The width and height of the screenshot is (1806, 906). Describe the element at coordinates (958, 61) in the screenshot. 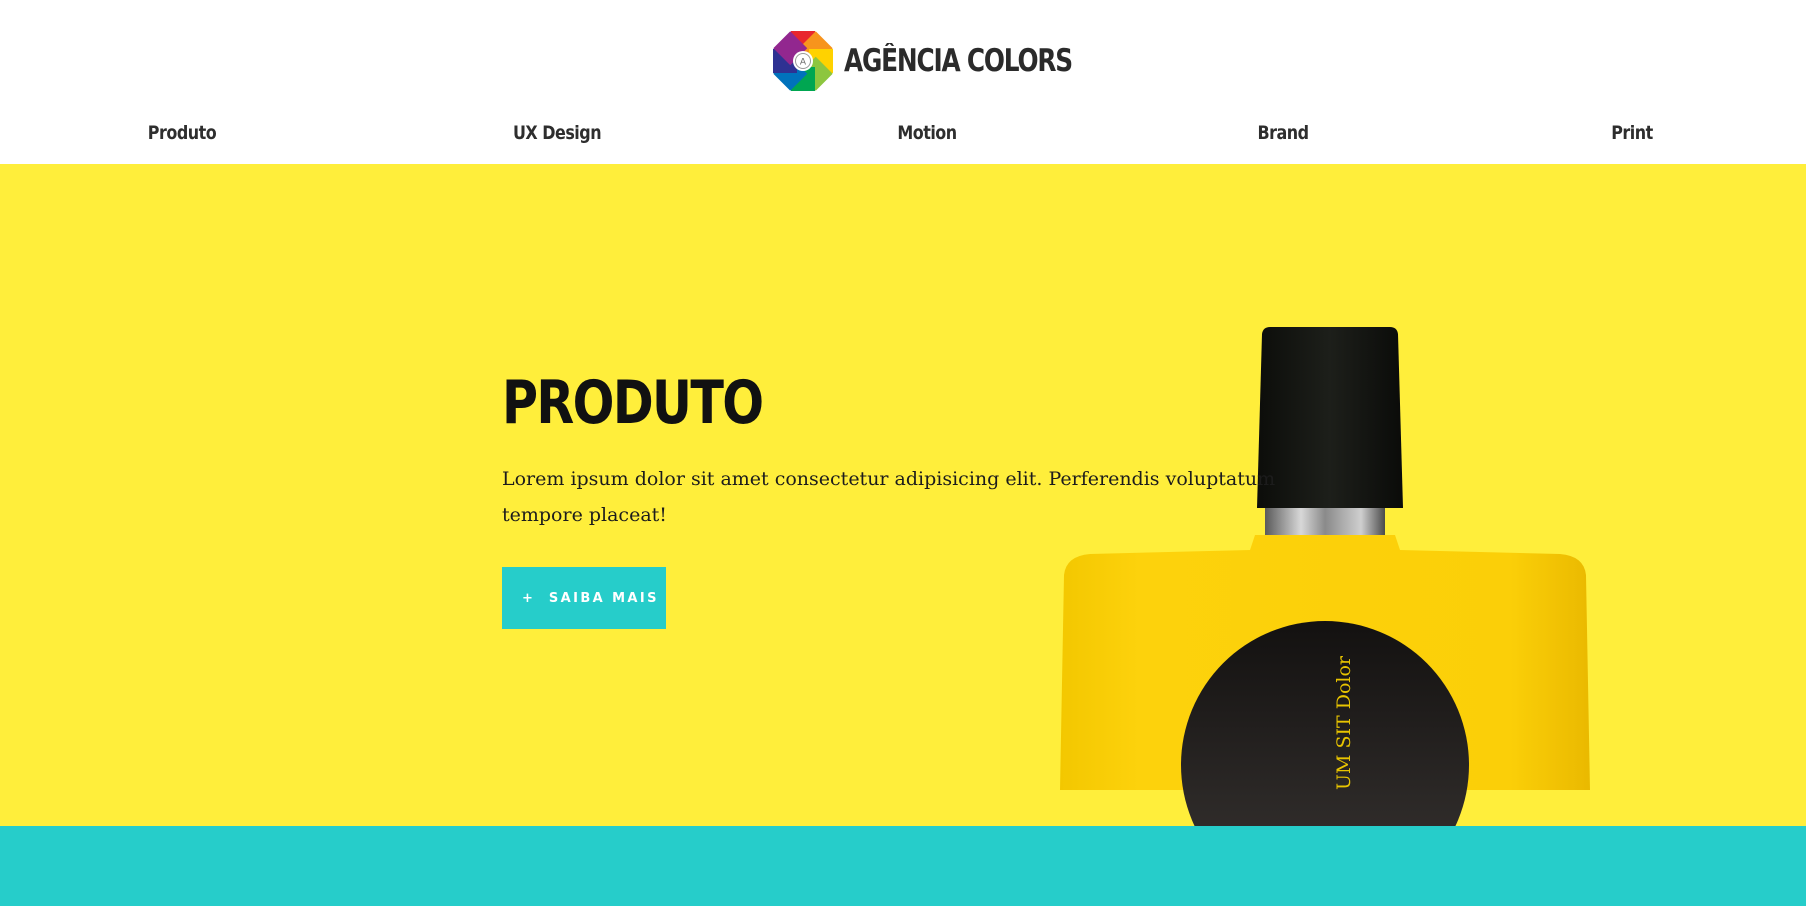

I see `brand-name: AGÊNCIA COLORS` at that location.